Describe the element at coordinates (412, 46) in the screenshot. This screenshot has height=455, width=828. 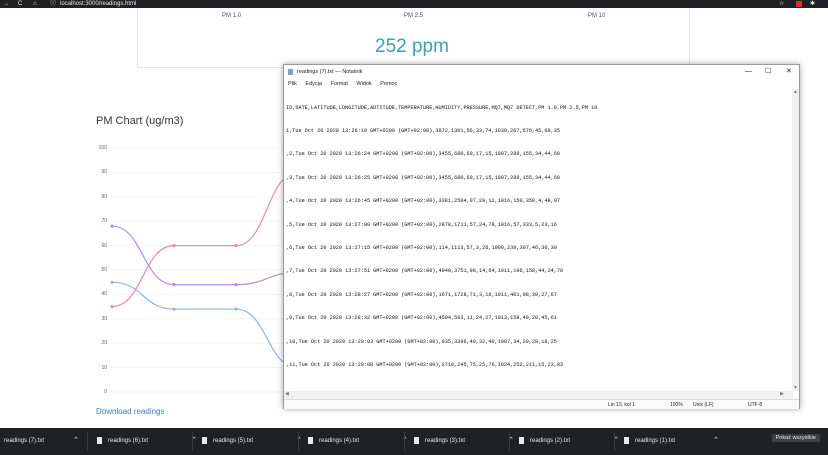
I see `ppm-value: 252 ppm` at that location.